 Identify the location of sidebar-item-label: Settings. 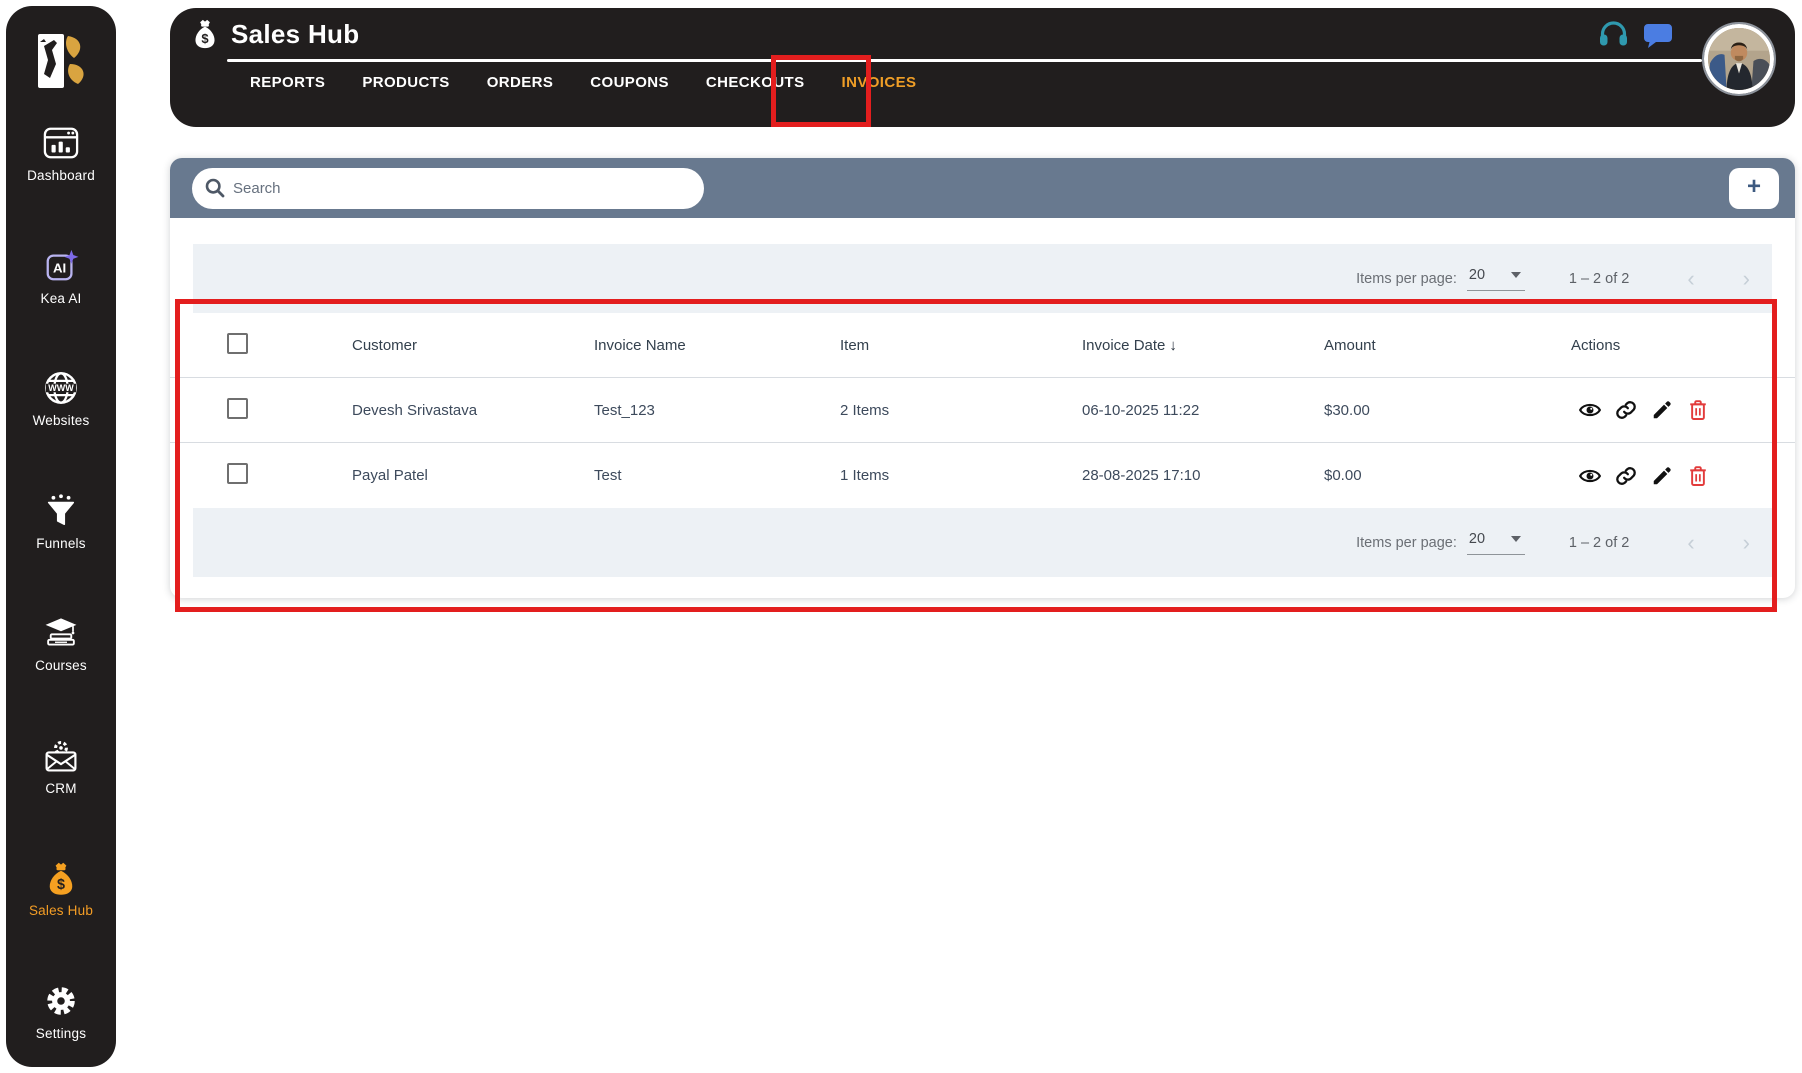
(61, 1033).